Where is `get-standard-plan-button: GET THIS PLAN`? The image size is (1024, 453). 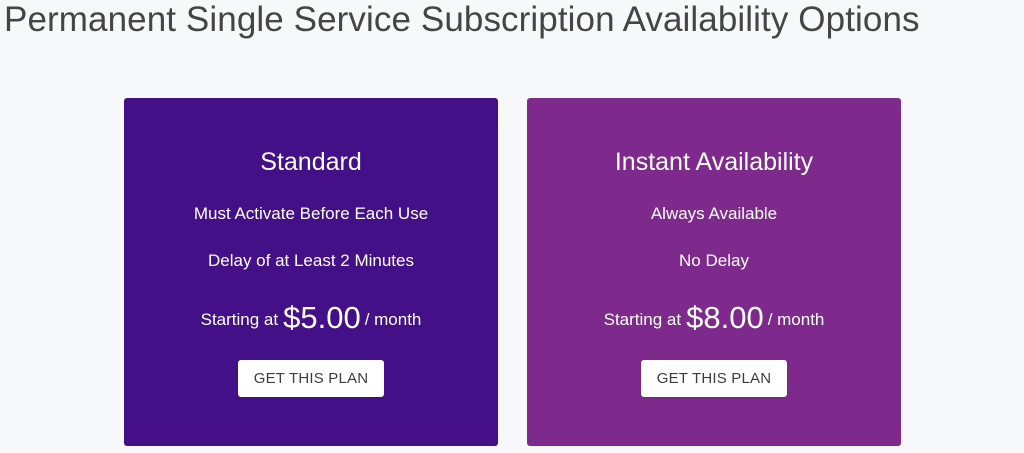
get-standard-plan-button: GET THIS PLAN is located at coordinates (311, 378).